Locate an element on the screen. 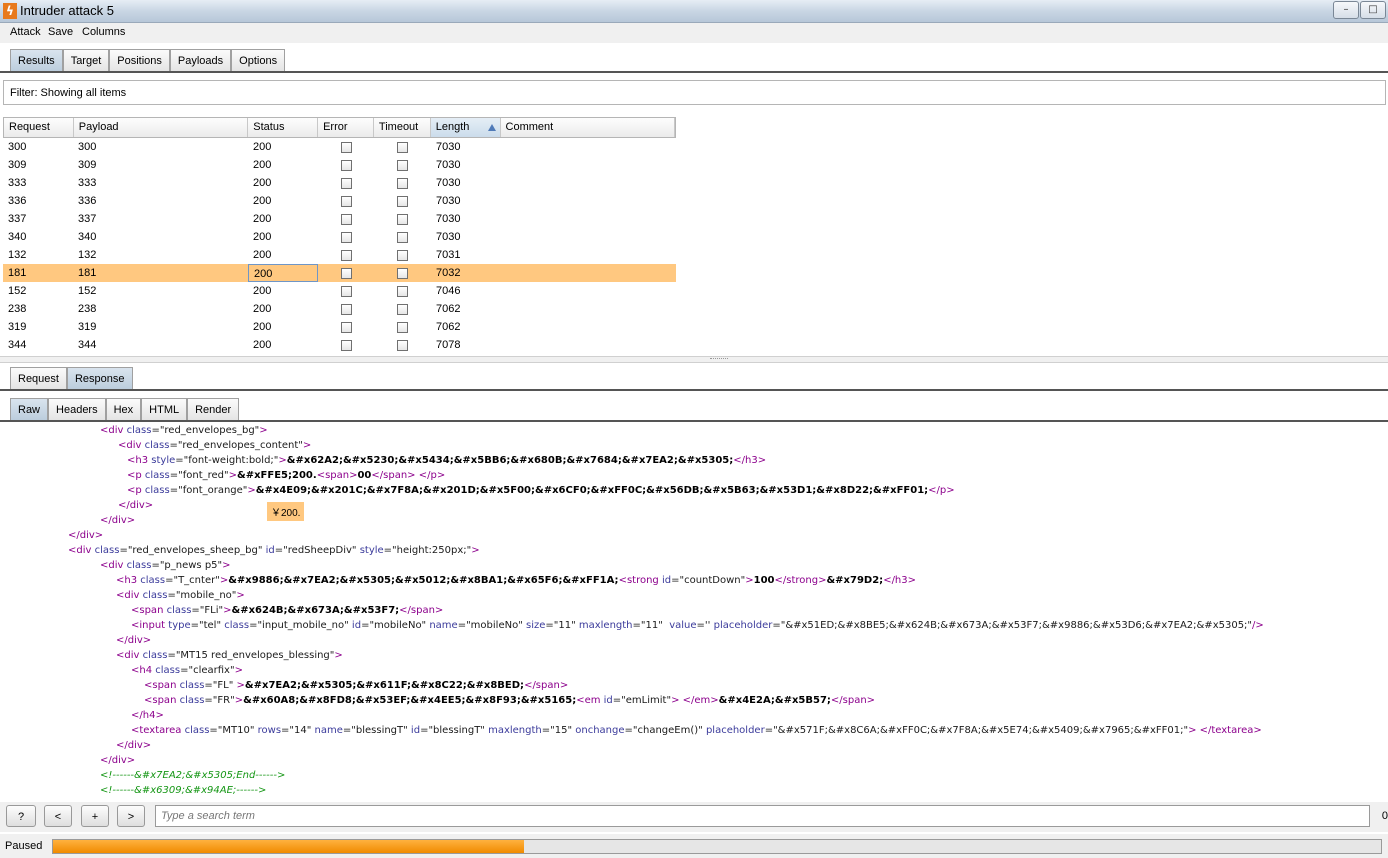 This screenshot has height=858, width=1388. tab-payloads: Payloads is located at coordinates (200, 60).